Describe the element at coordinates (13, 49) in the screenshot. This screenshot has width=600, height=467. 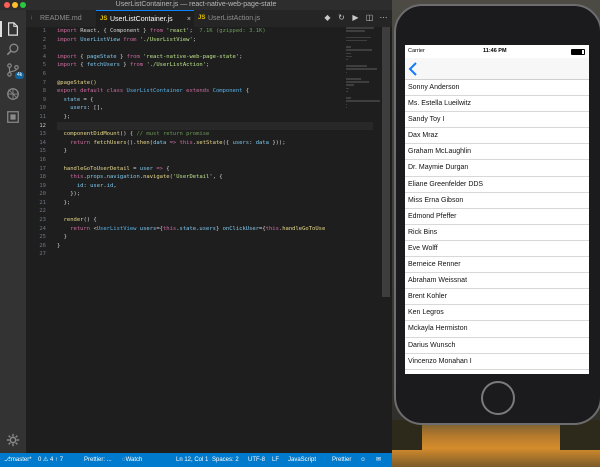
I see `search-icon` at that location.